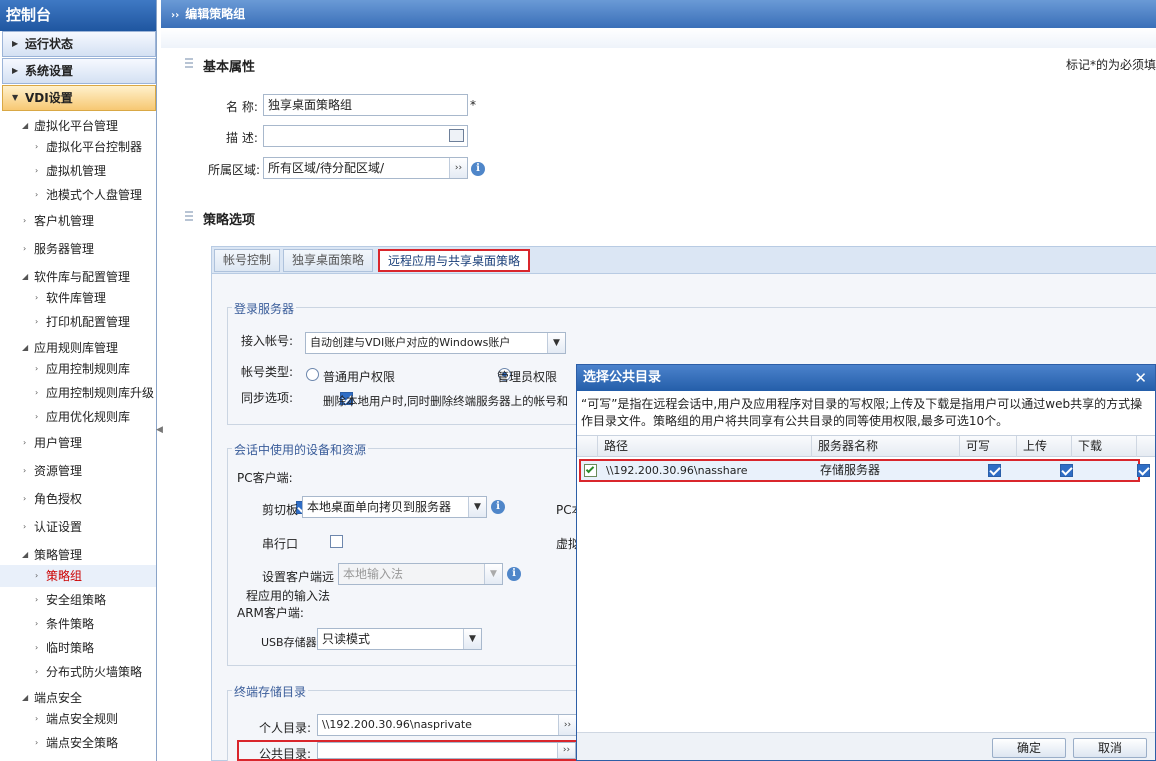 The image size is (1156, 761). I want to click on tree-item-endpoint-policy: › 端点安全策略, so click(78, 743).